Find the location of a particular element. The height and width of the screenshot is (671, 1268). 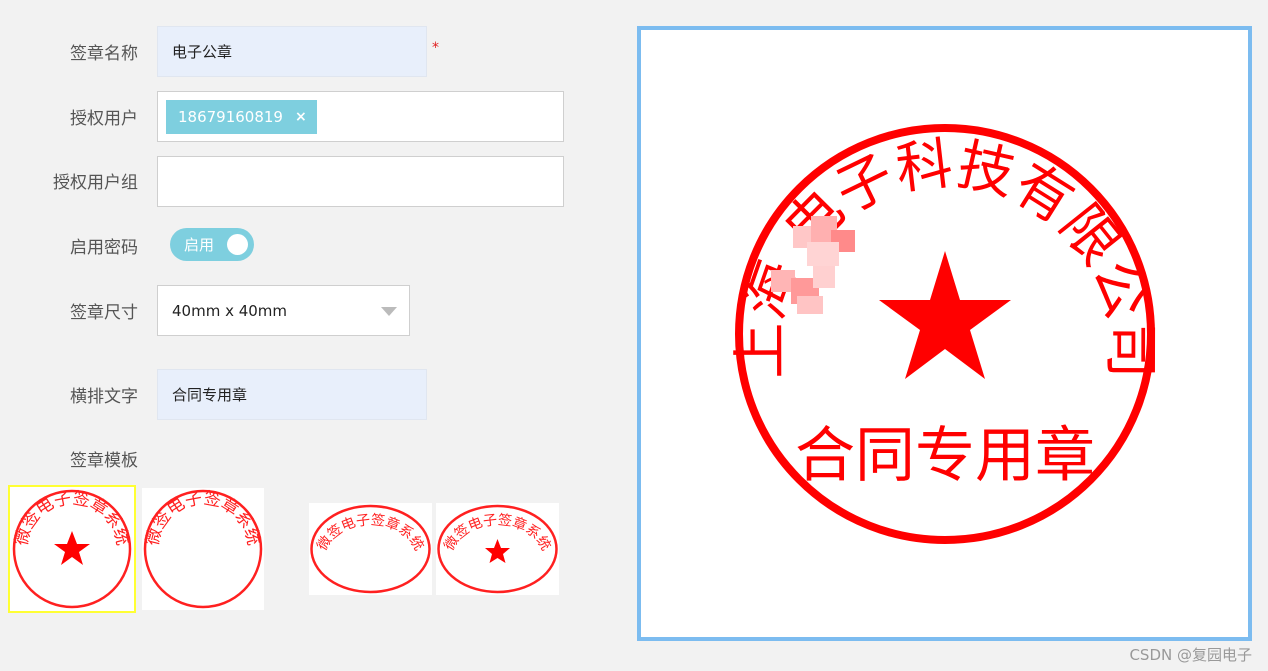

template-option-4: 微签电子签章系统 is located at coordinates (497, 549).